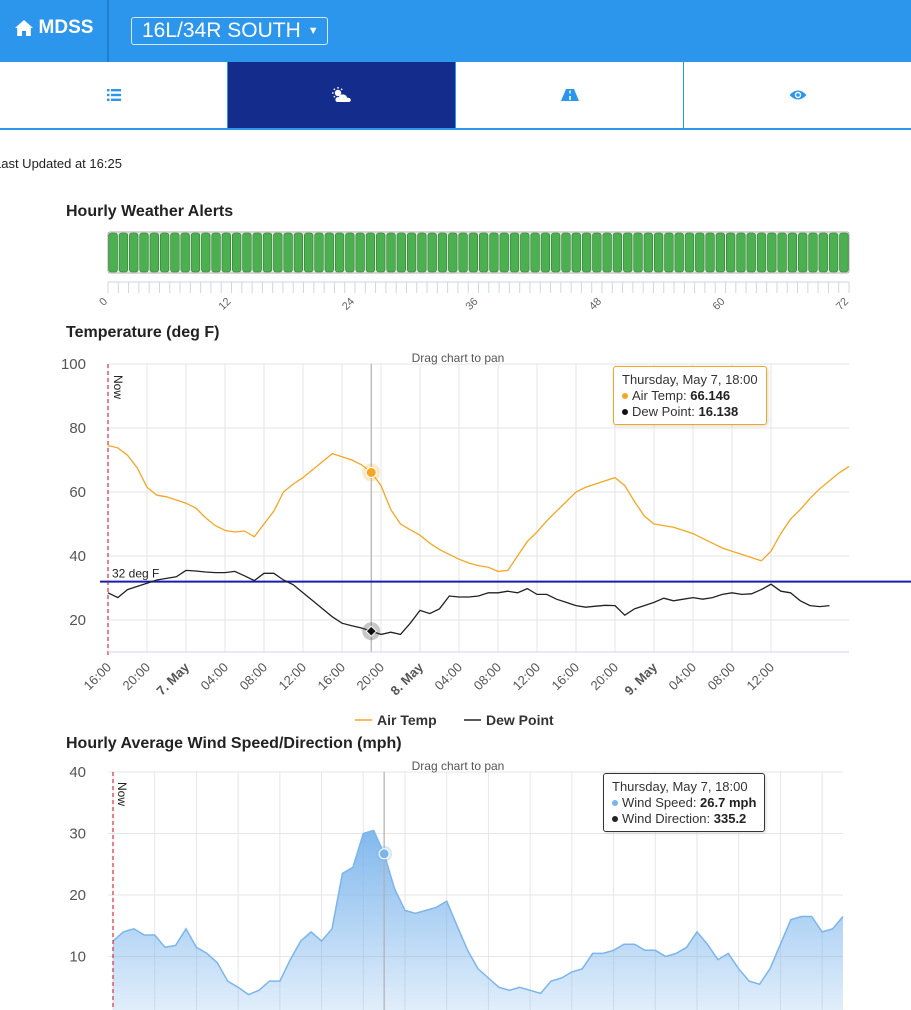  I want to click on temp-now-label: Now, so click(118, 387).